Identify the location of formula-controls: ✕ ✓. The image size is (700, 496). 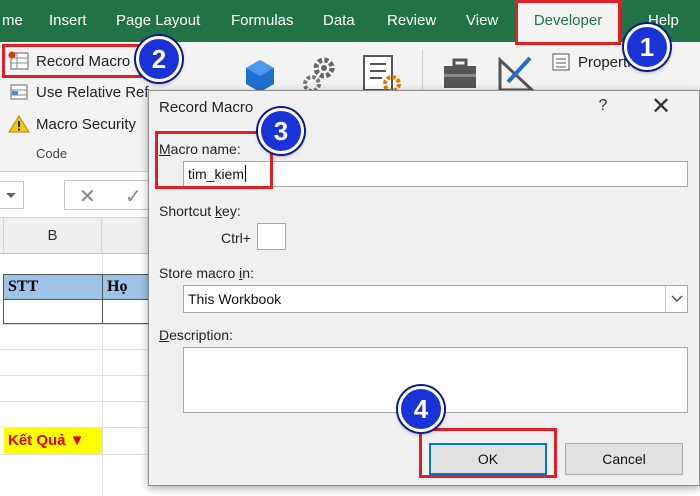
(109, 195).